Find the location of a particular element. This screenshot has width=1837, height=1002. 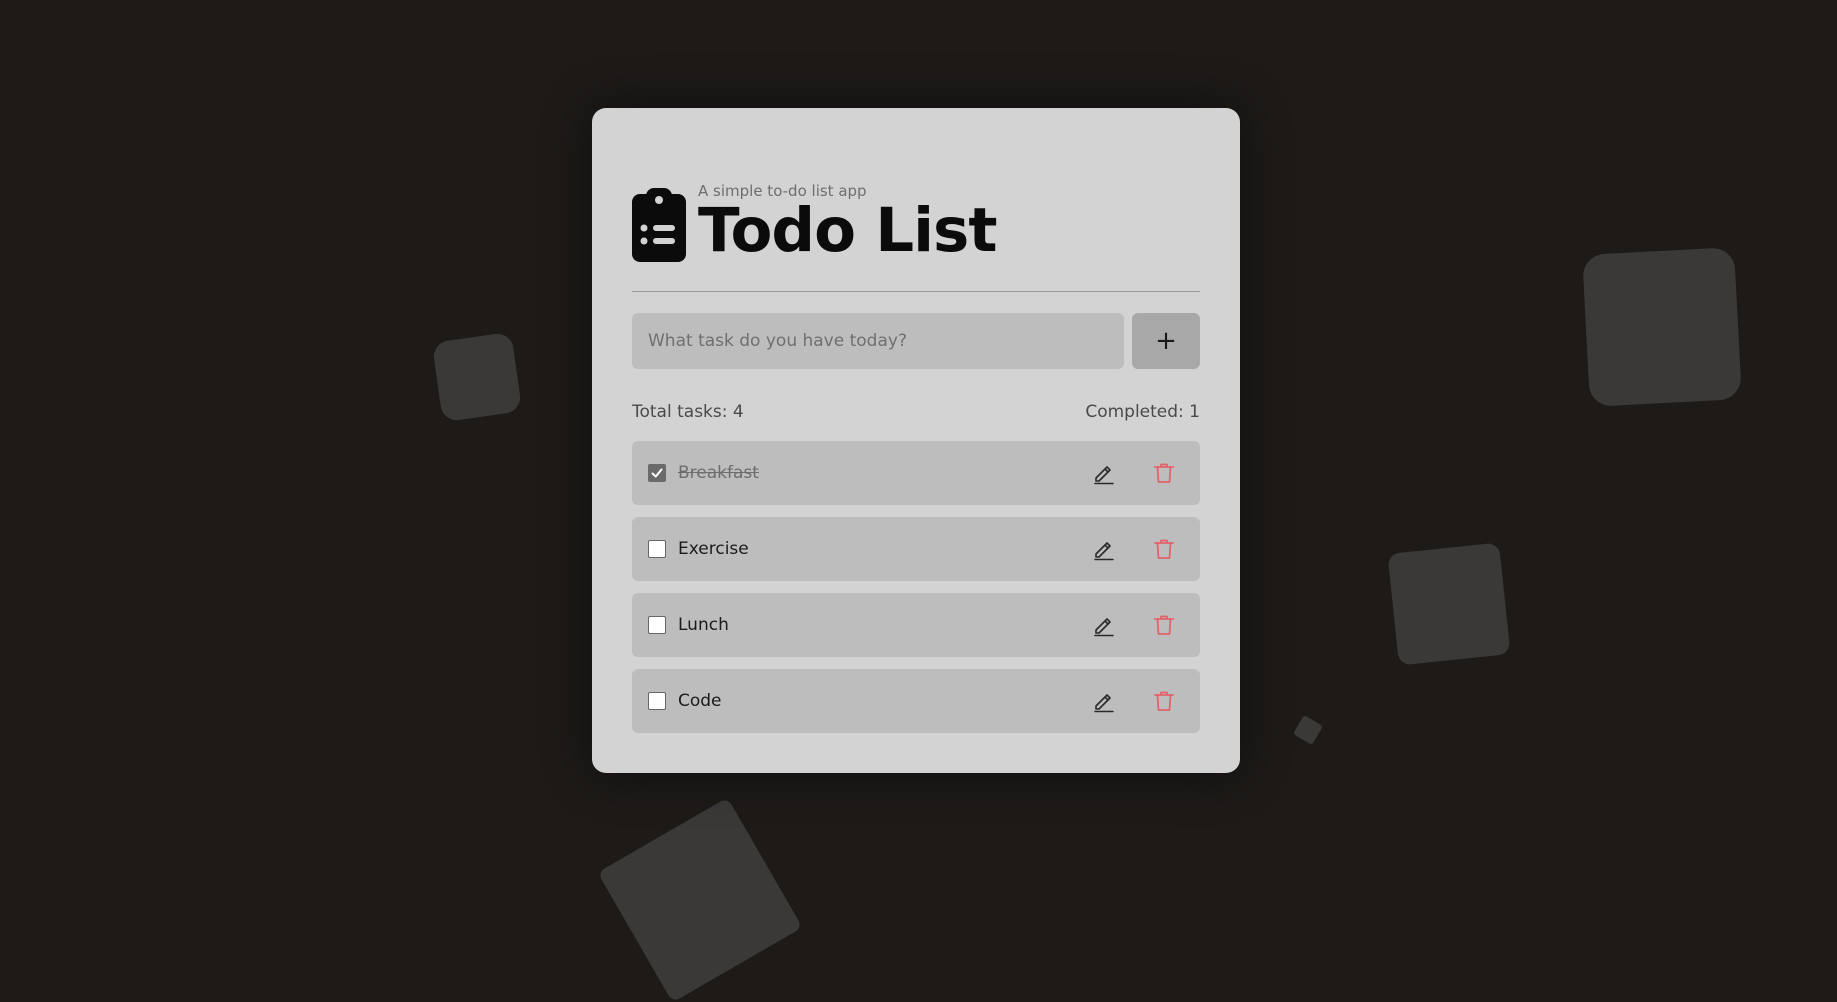

task-item: Lunch is located at coordinates (916, 625).